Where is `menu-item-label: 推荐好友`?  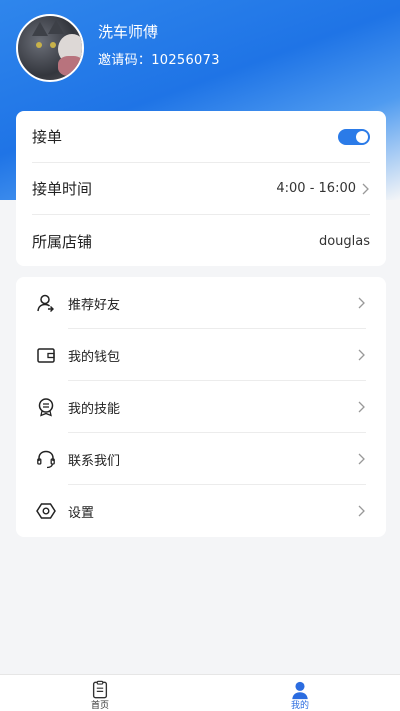 menu-item-label: 推荐好友 is located at coordinates (94, 305).